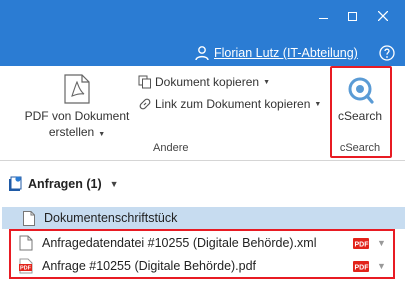  I want to click on copy-link-button: Link zum Dokument kopieren ▼, so click(229, 104).